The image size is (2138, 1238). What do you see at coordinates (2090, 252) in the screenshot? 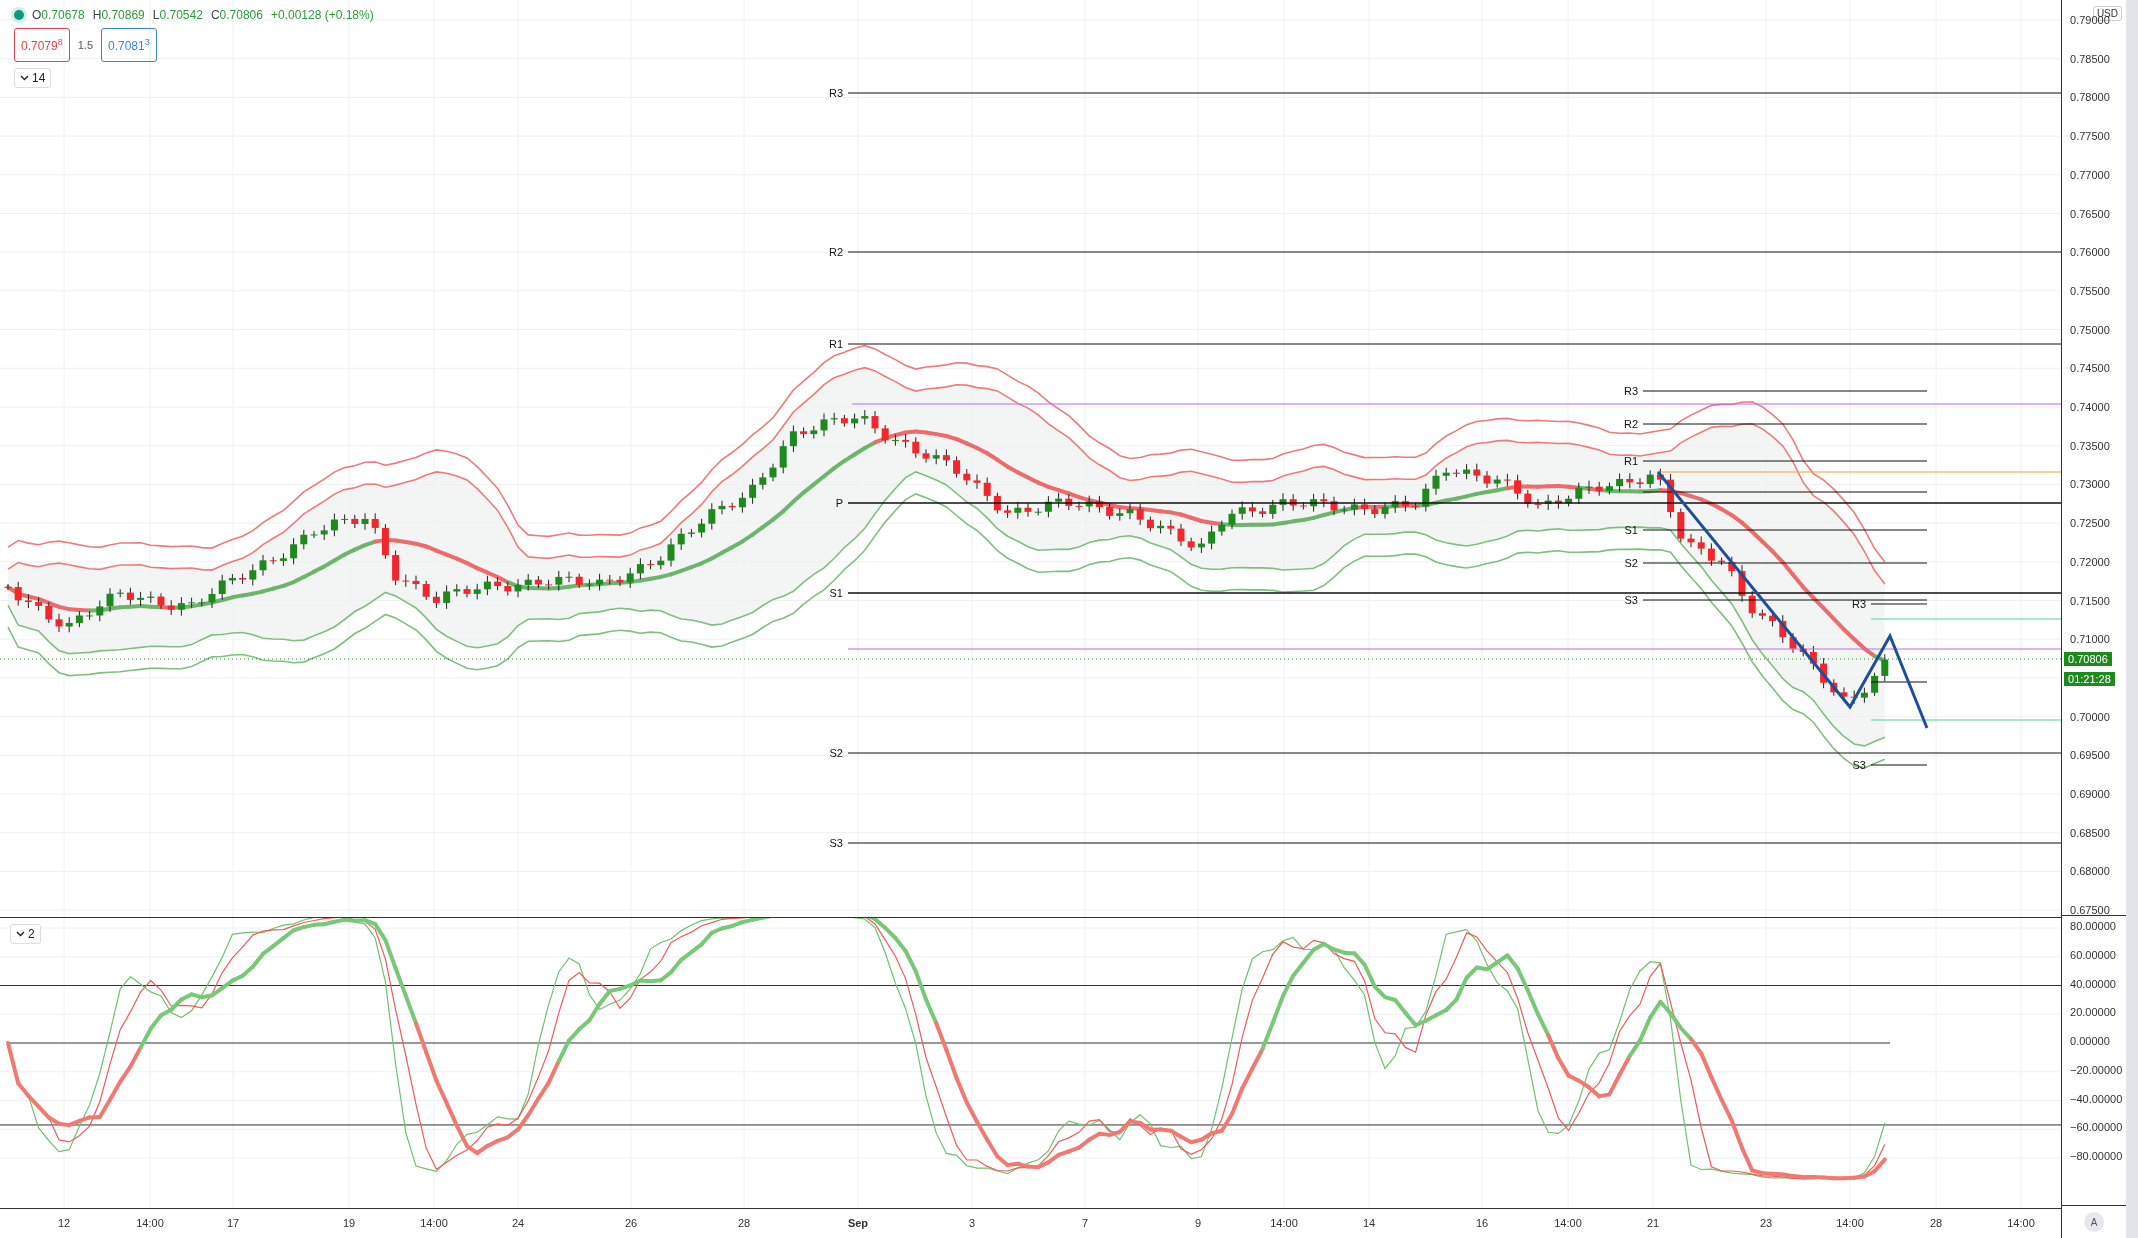
I see `price-label: 0.76000` at bounding box center [2090, 252].